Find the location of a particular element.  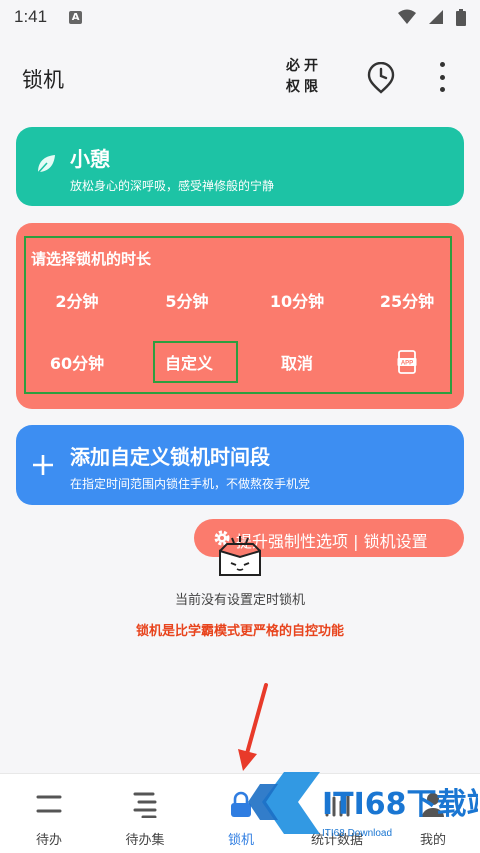

option-custom: 自定义 is located at coordinates (189, 364).